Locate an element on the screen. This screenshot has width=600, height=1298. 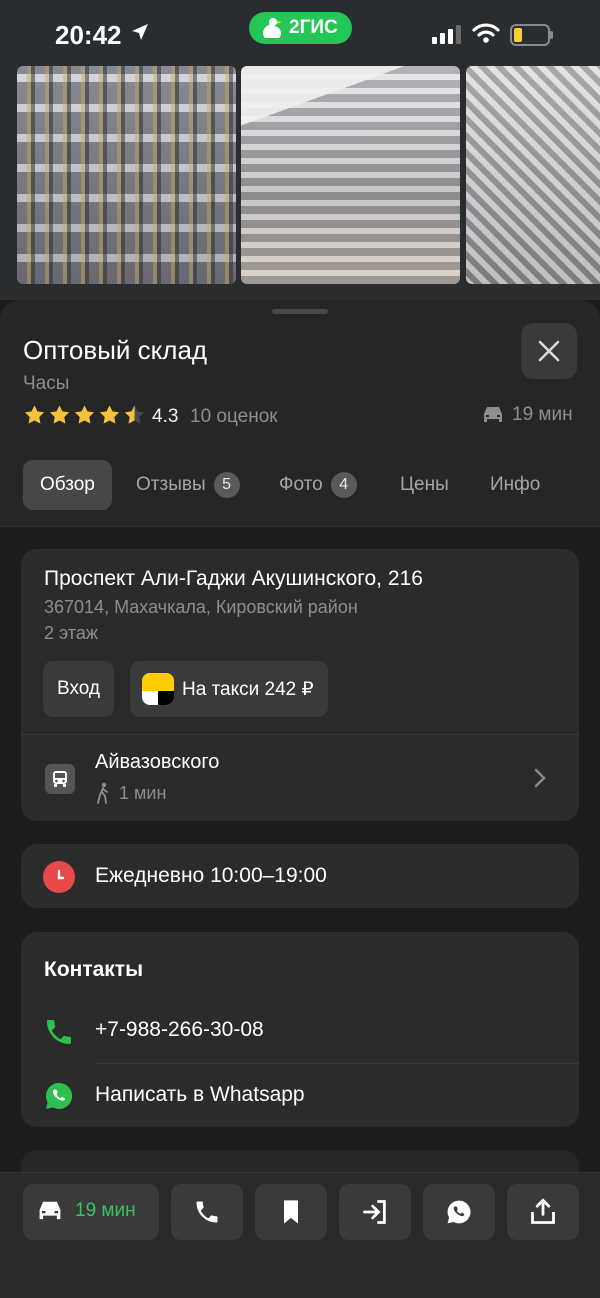
taxi-label: На такси 242 ₽ is located at coordinates (248, 689).